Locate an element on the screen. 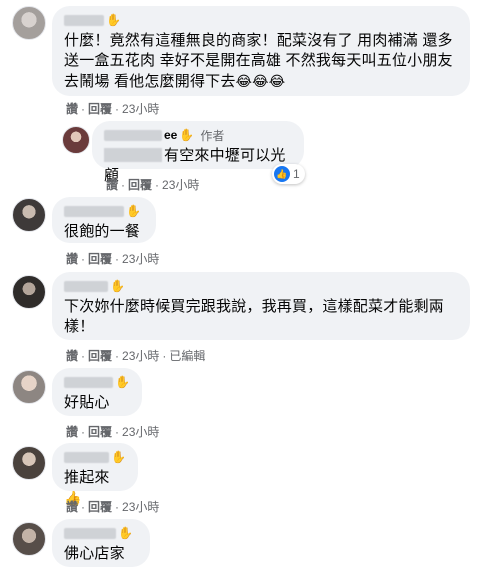 The height and width of the screenshot is (570, 500). comment-bubble: ✋ 很飽的一餐 is located at coordinates (104, 220).